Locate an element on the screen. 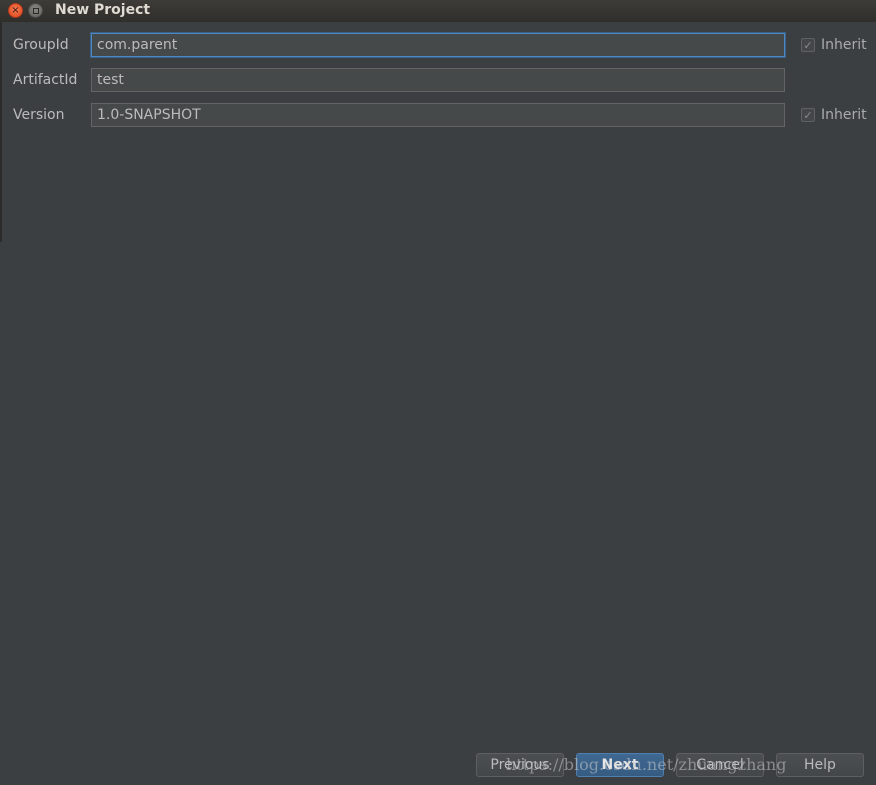 The image size is (876, 785). group-id-inherit-toggle: ✓ Inherit is located at coordinates (834, 45).